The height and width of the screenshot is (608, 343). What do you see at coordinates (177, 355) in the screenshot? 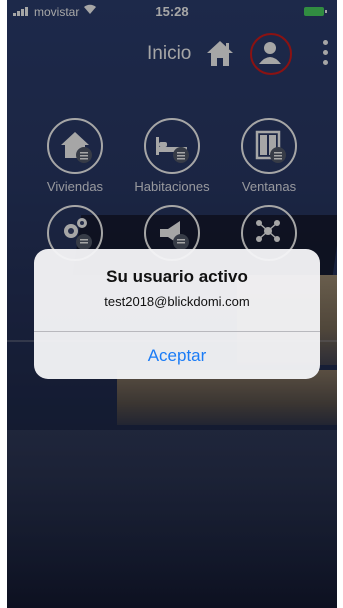
I see `accept-button: Aceptar` at bounding box center [177, 355].